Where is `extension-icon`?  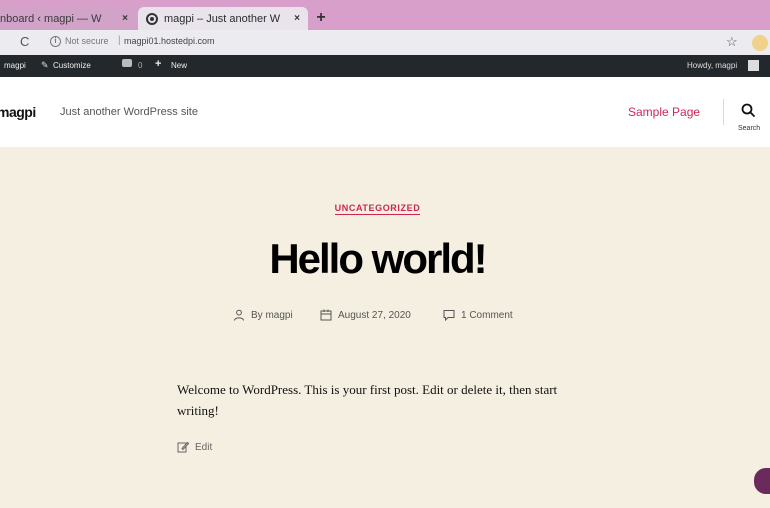
extension-icon is located at coordinates (760, 43).